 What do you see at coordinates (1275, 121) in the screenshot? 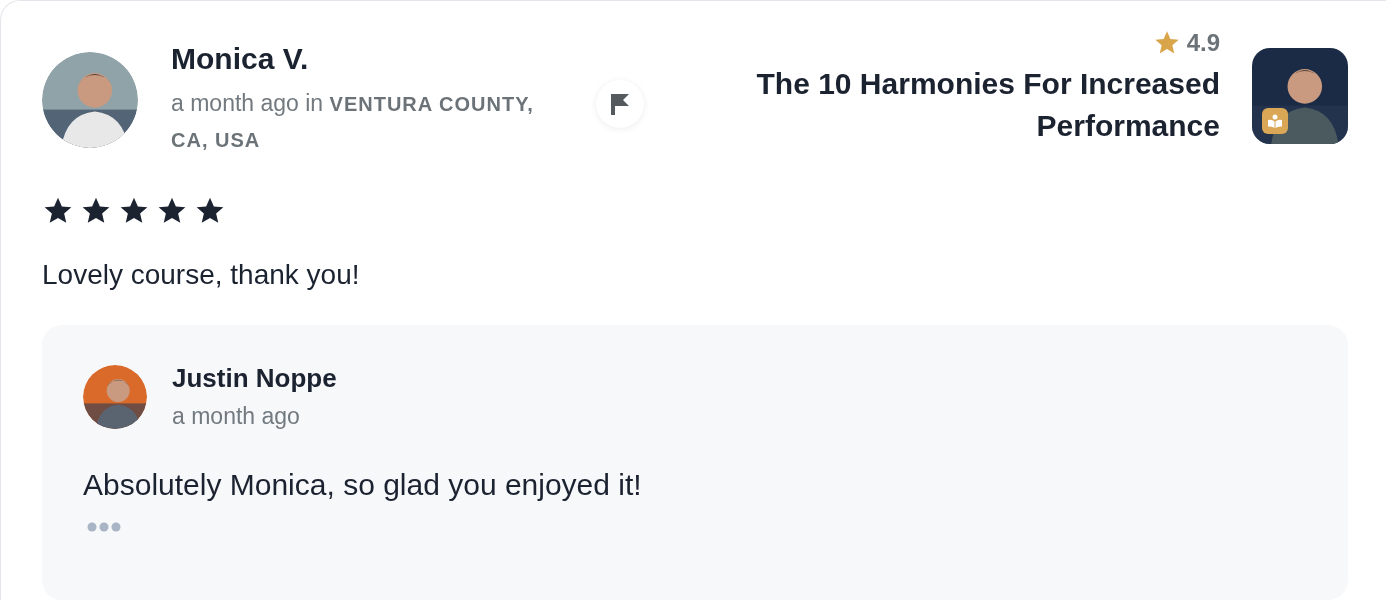
I see `book-icon` at bounding box center [1275, 121].